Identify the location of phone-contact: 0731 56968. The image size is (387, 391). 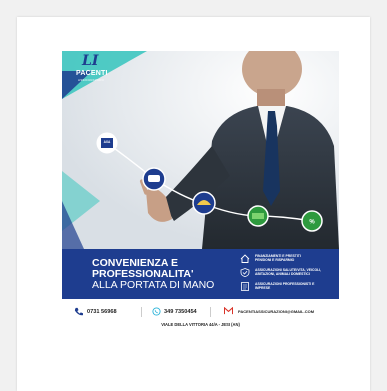
(95, 311).